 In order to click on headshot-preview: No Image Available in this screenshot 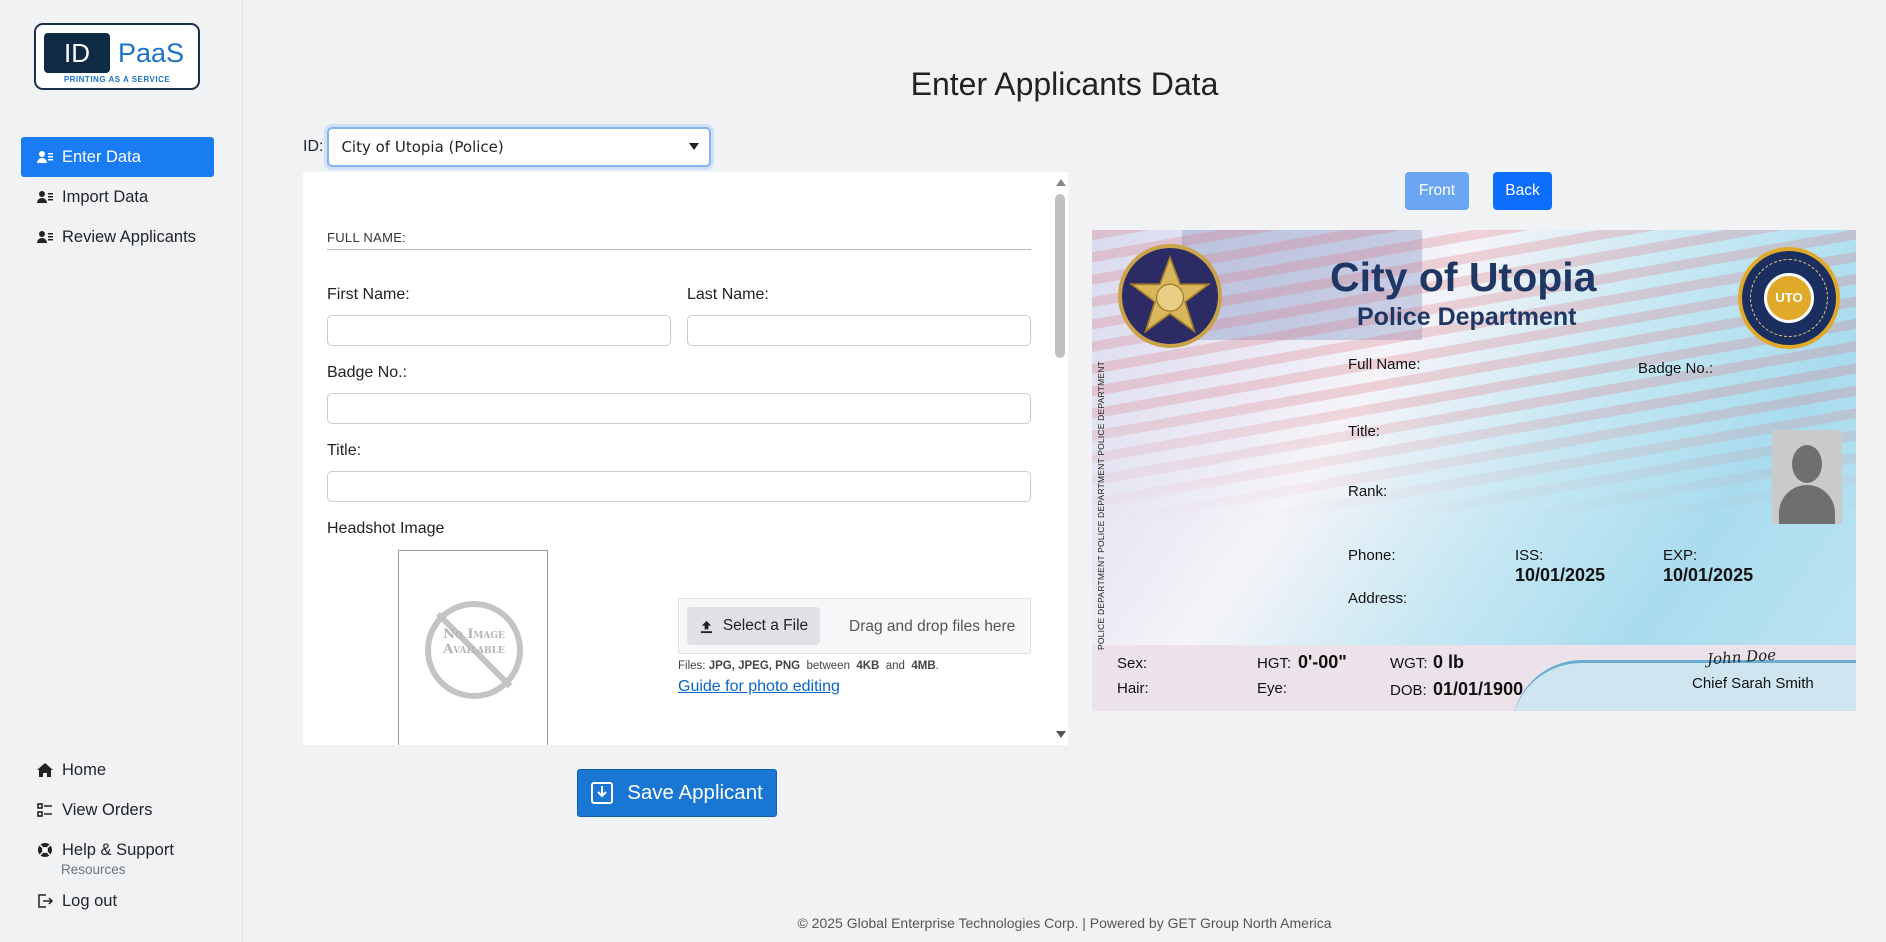, I will do `click(473, 647)`.